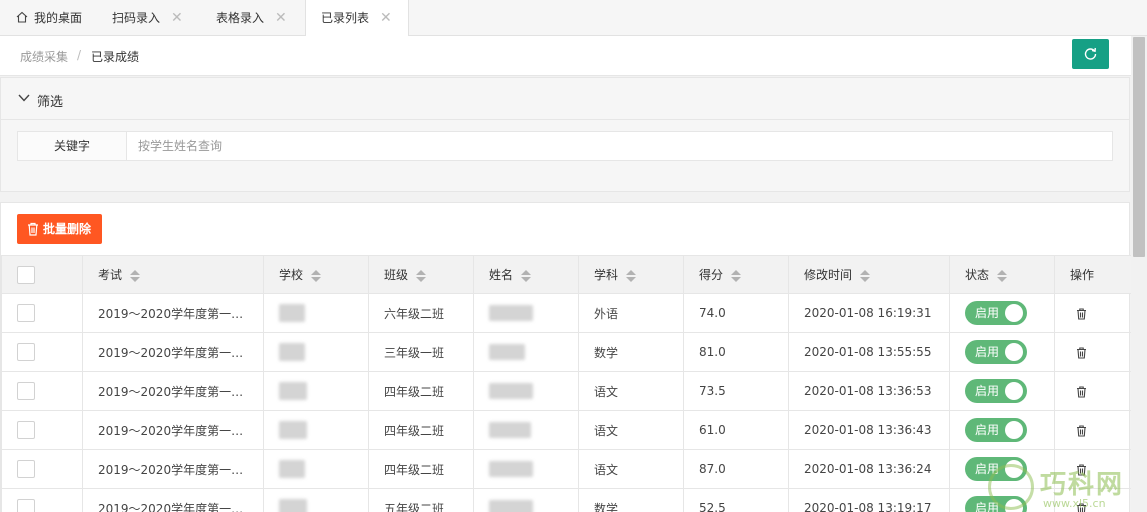  I want to click on cell-modified: 2020-01-08 13:55:55, so click(869, 352).